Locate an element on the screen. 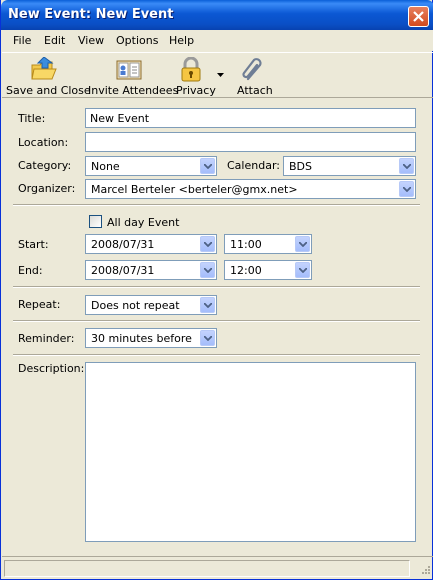 This screenshot has width=433, height=580. invite-attendees-label: Invite Attendees is located at coordinates (133, 90).